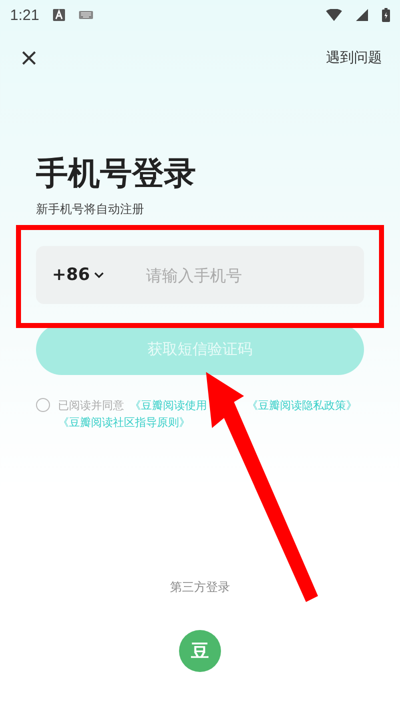 The width and height of the screenshot is (400, 711). I want to click on page-title: 手机号登录, so click(116, 173).